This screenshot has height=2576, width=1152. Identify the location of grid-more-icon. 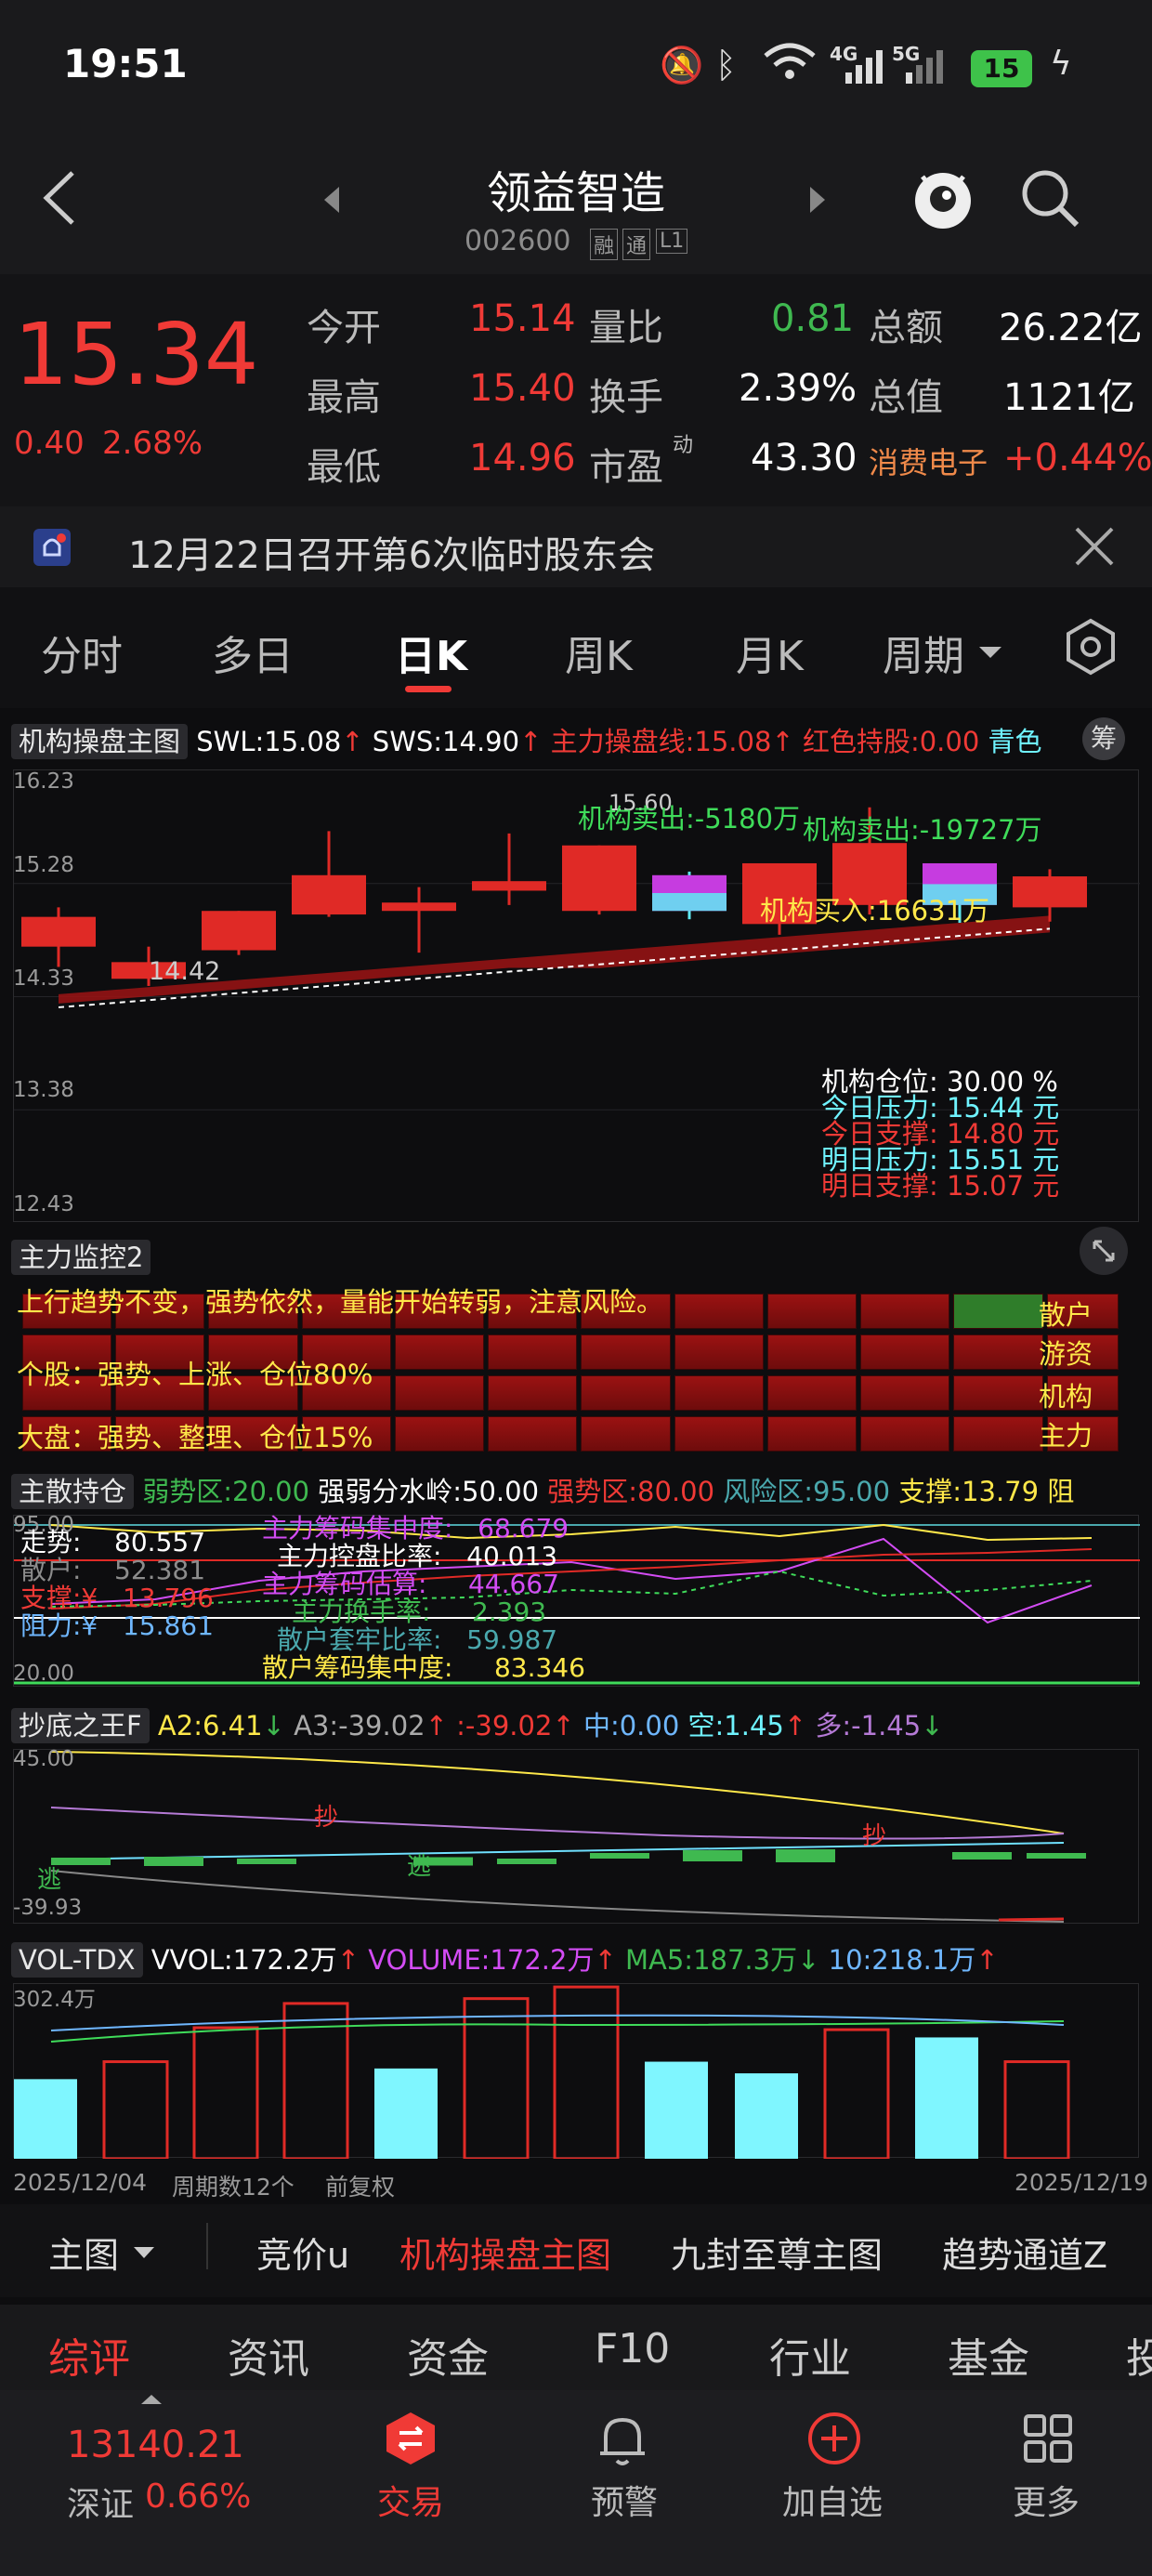
(1048, 2438).